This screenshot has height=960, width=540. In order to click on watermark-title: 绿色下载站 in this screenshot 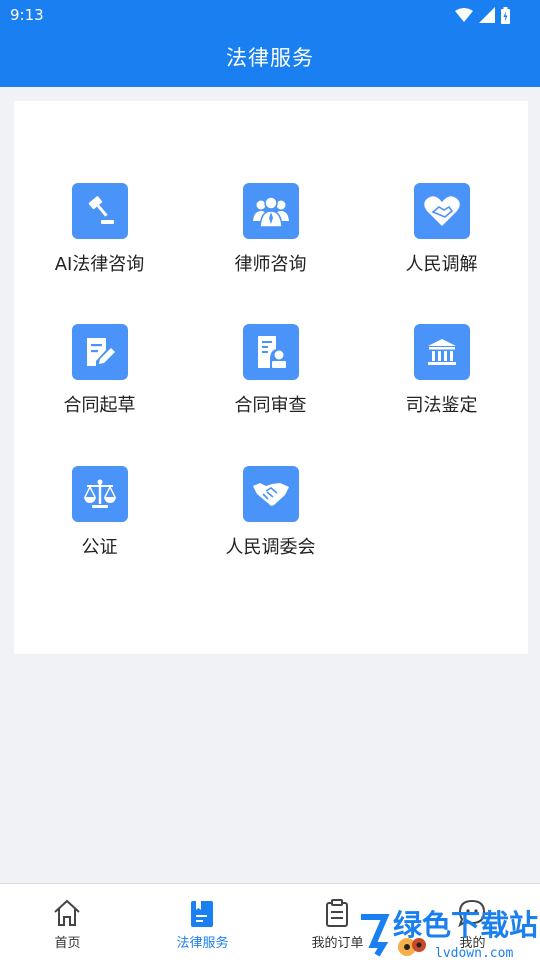, I will do `click(465, 925)`.